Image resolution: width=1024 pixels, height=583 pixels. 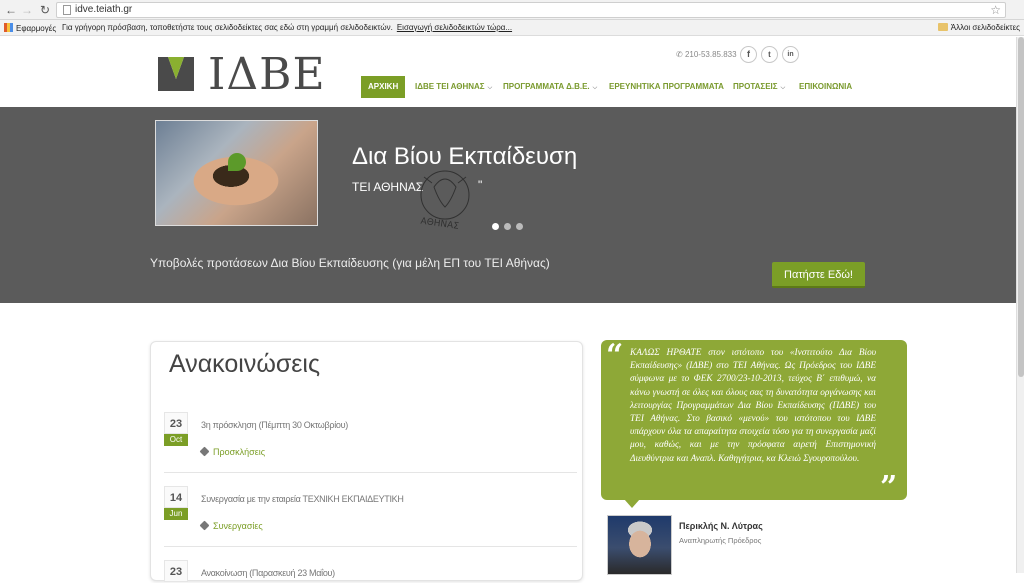 I want to click on phone-number: ✆ 210-53.85.833, so click(x=706, y=54).